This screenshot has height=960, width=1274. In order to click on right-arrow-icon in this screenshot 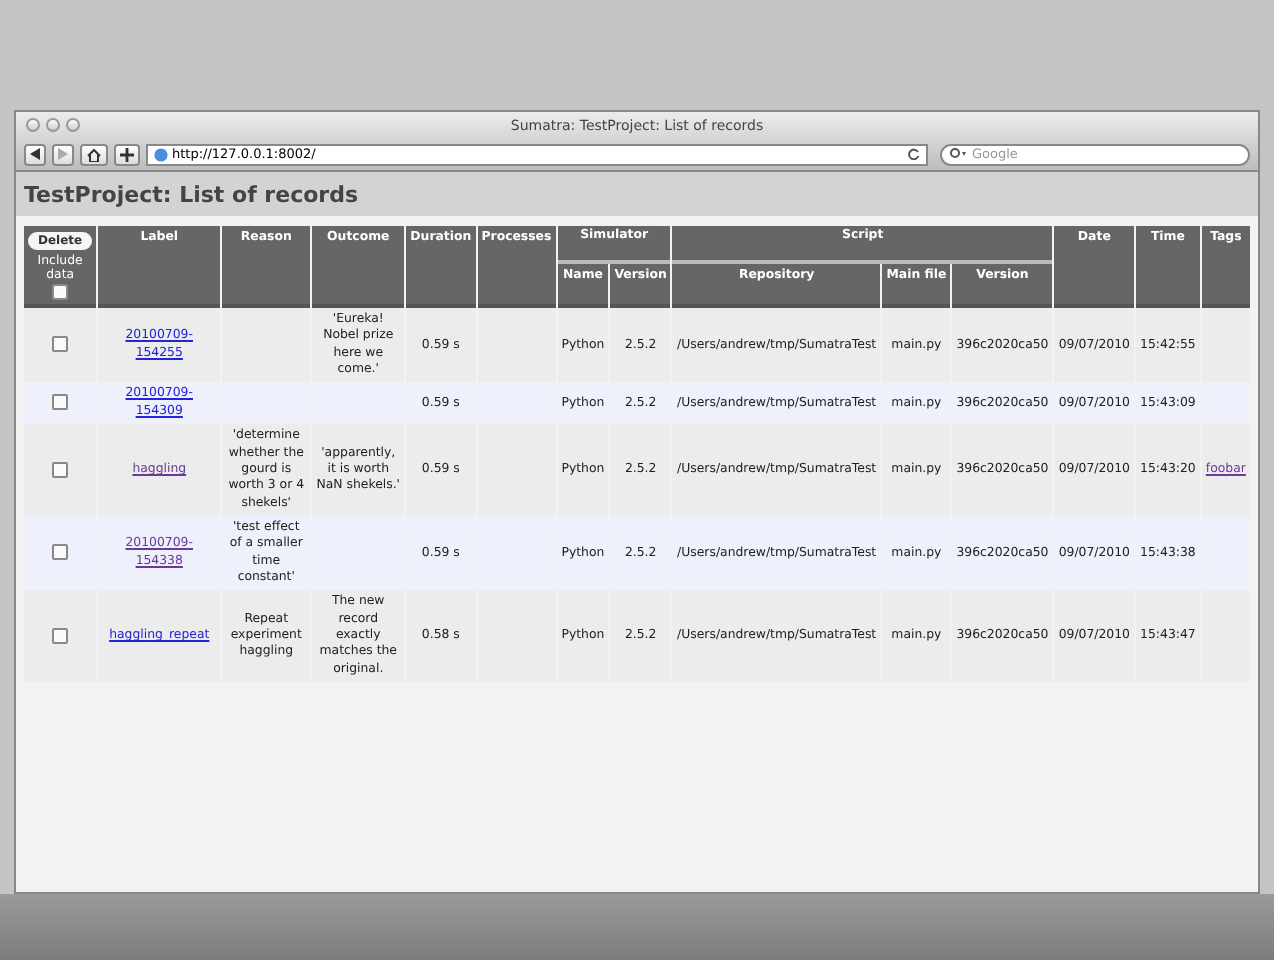, I will do `click(63, 154)`.